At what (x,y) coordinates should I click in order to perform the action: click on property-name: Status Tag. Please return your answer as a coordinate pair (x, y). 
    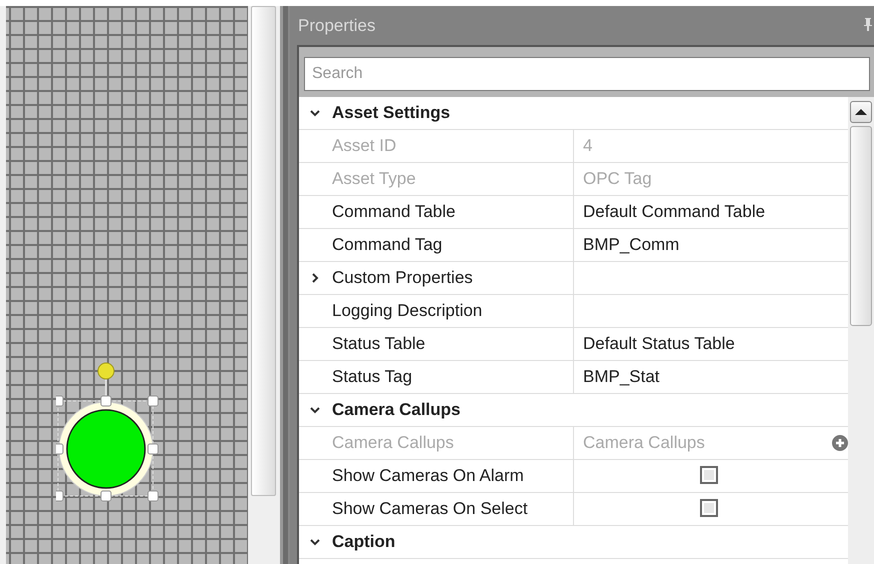
    Looking at the image, I should click on (372, 377).